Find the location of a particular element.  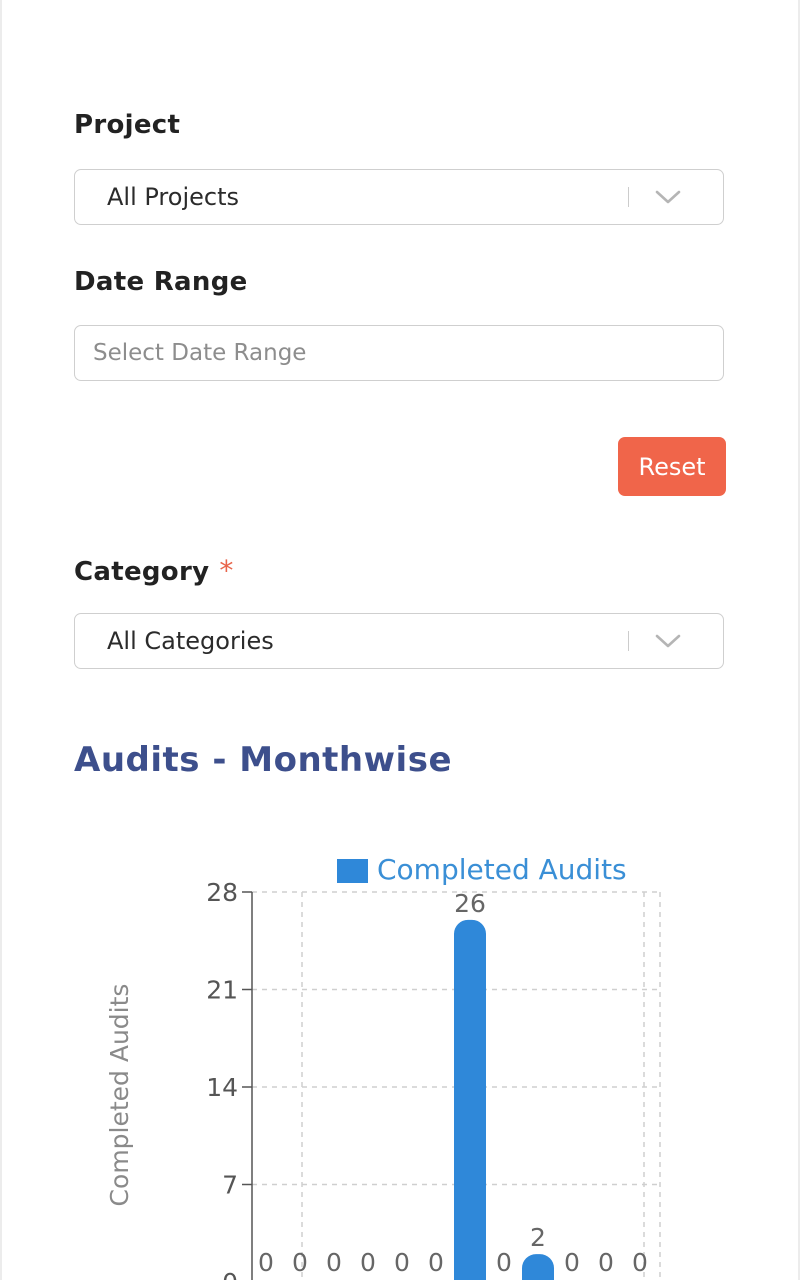

y-tick-label: 28 is located at coordinates (222, 892).